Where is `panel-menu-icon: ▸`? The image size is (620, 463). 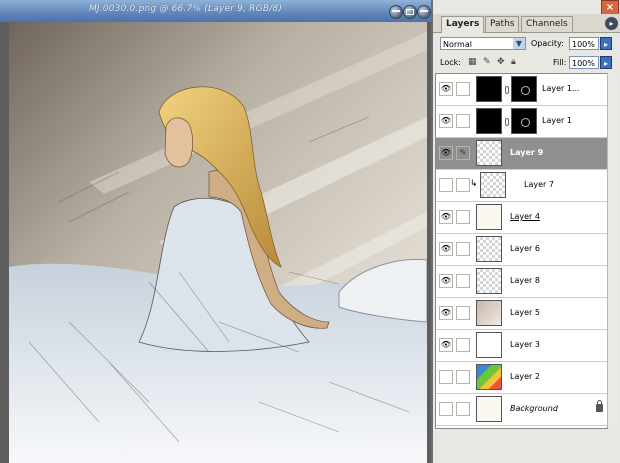
panel-menu-icon: ▸ is located at coordinates (611, 23).